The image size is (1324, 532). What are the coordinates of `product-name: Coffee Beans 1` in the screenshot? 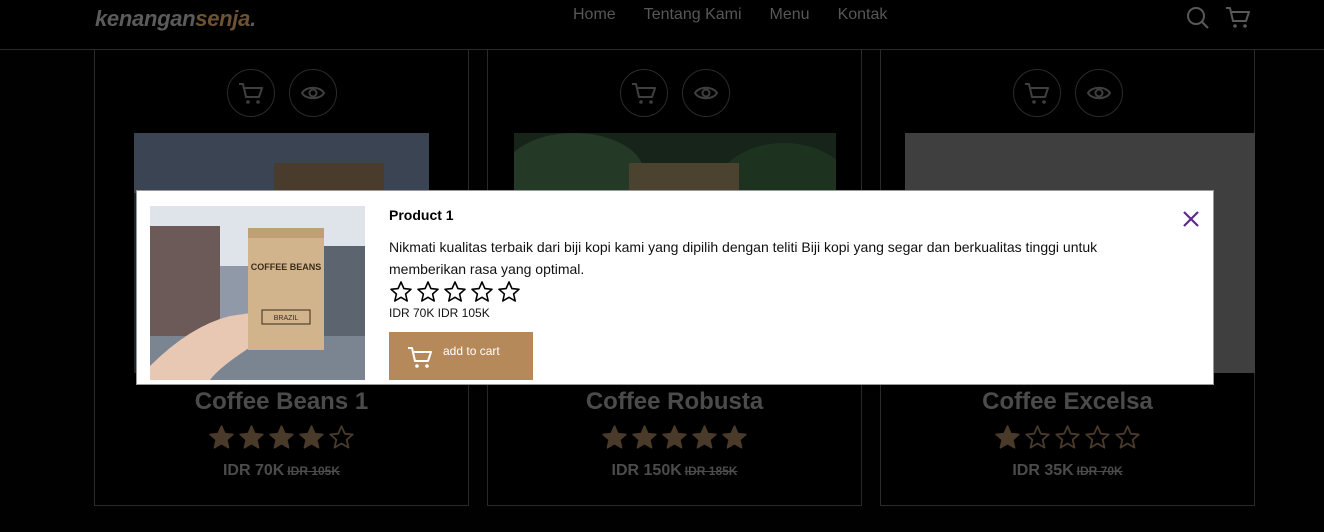 It's located at (281, 401).